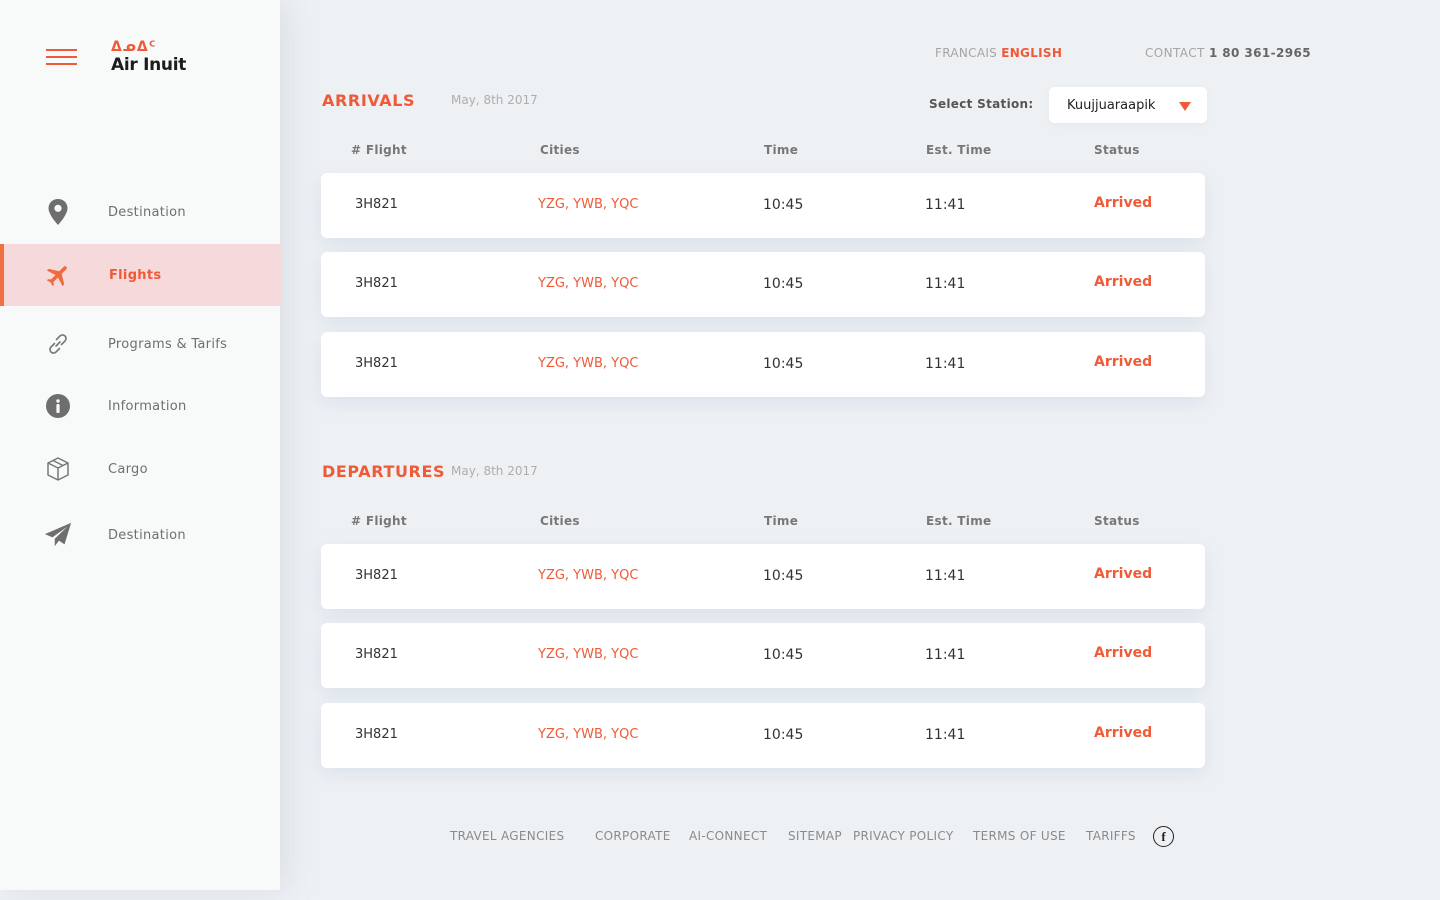  I want to click on airplane-icon, so click(58, 275).